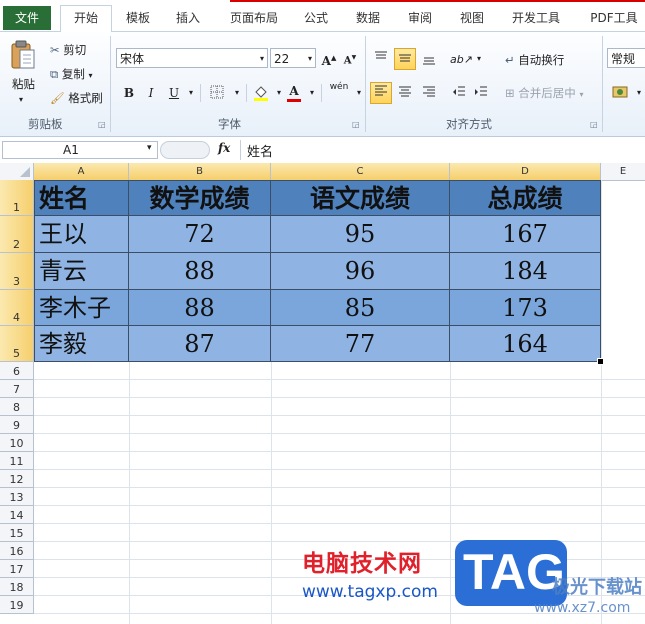 The height and width of the screenshot is (624, 645). What do you see at coordinates (81, 344) in the screenshot?
I see `table-cell: 李毅` at bounding box center [81, 344].